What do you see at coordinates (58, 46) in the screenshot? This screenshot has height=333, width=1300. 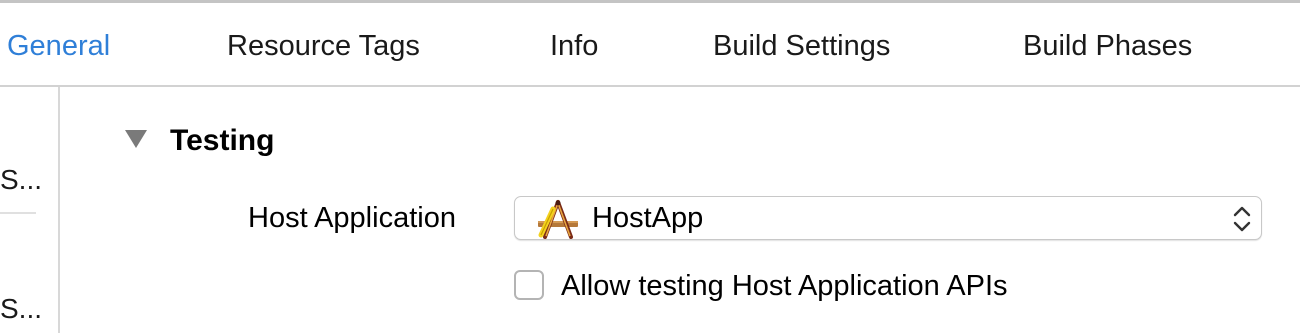 I see `tab-general: General` at bounding box center [58, 46].